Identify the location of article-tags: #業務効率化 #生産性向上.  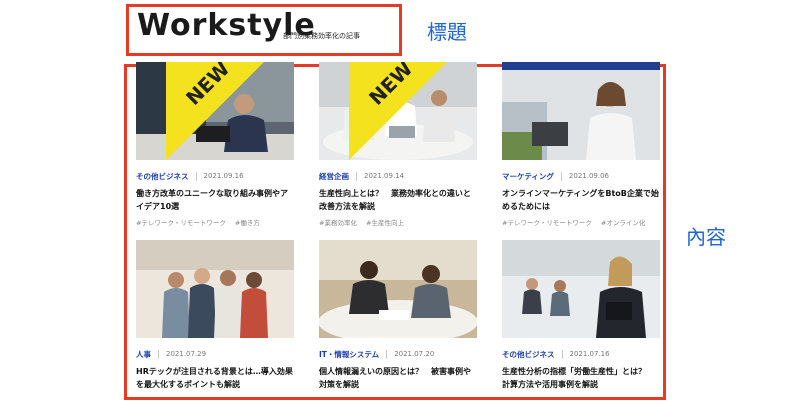
(398, 222).